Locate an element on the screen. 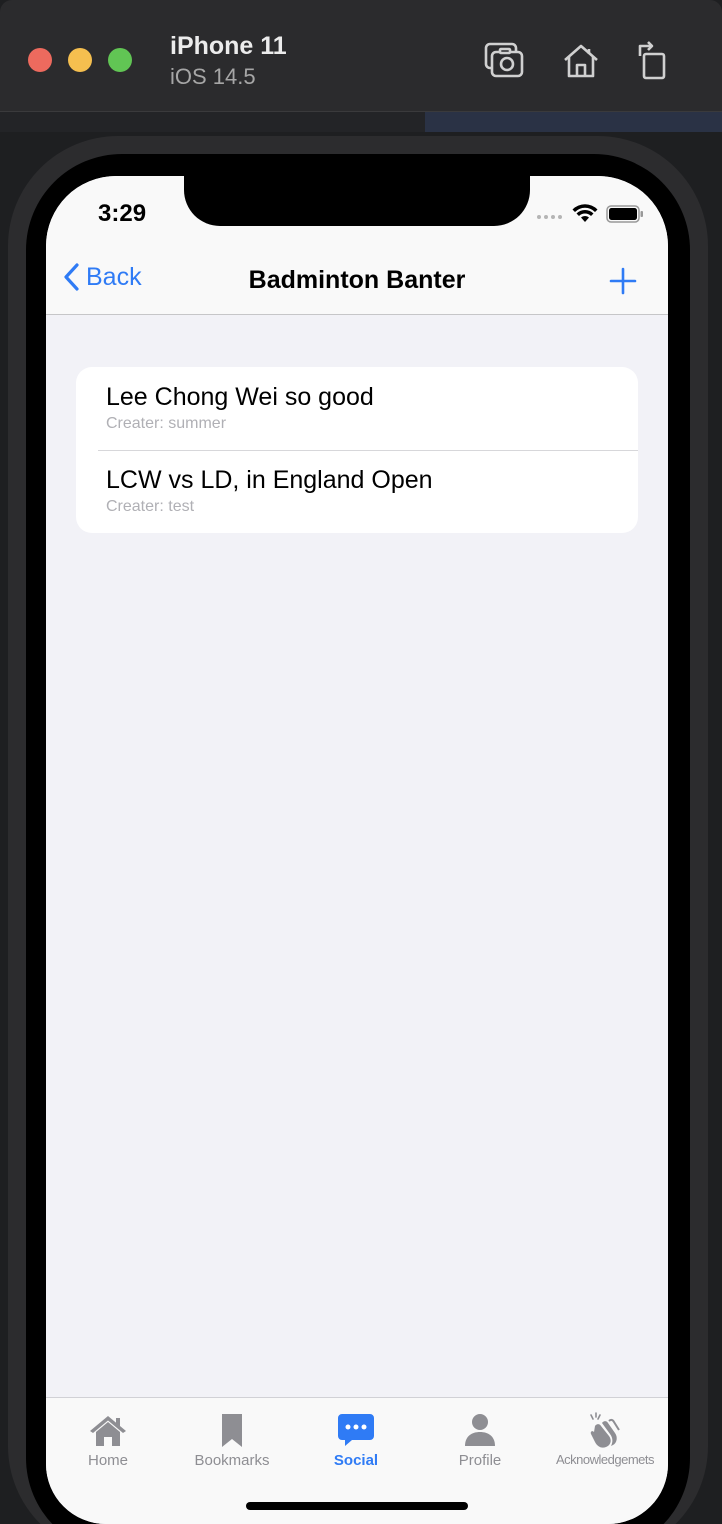  device-notch is located at coordinates (357, 201).